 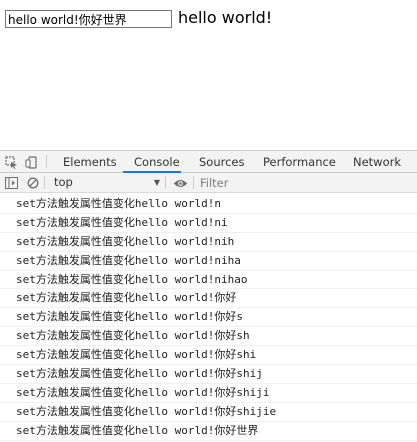 I want to click on console-log-line: set方法触发属性值变化hello world!你好shij, so click(x=208, y=374).